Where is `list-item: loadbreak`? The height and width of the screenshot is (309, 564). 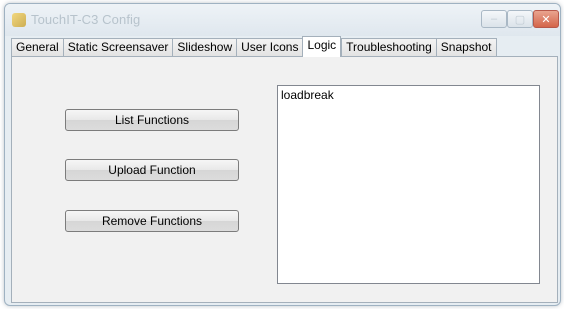
list-item: loadbreak is located at coordinates (408, 95).